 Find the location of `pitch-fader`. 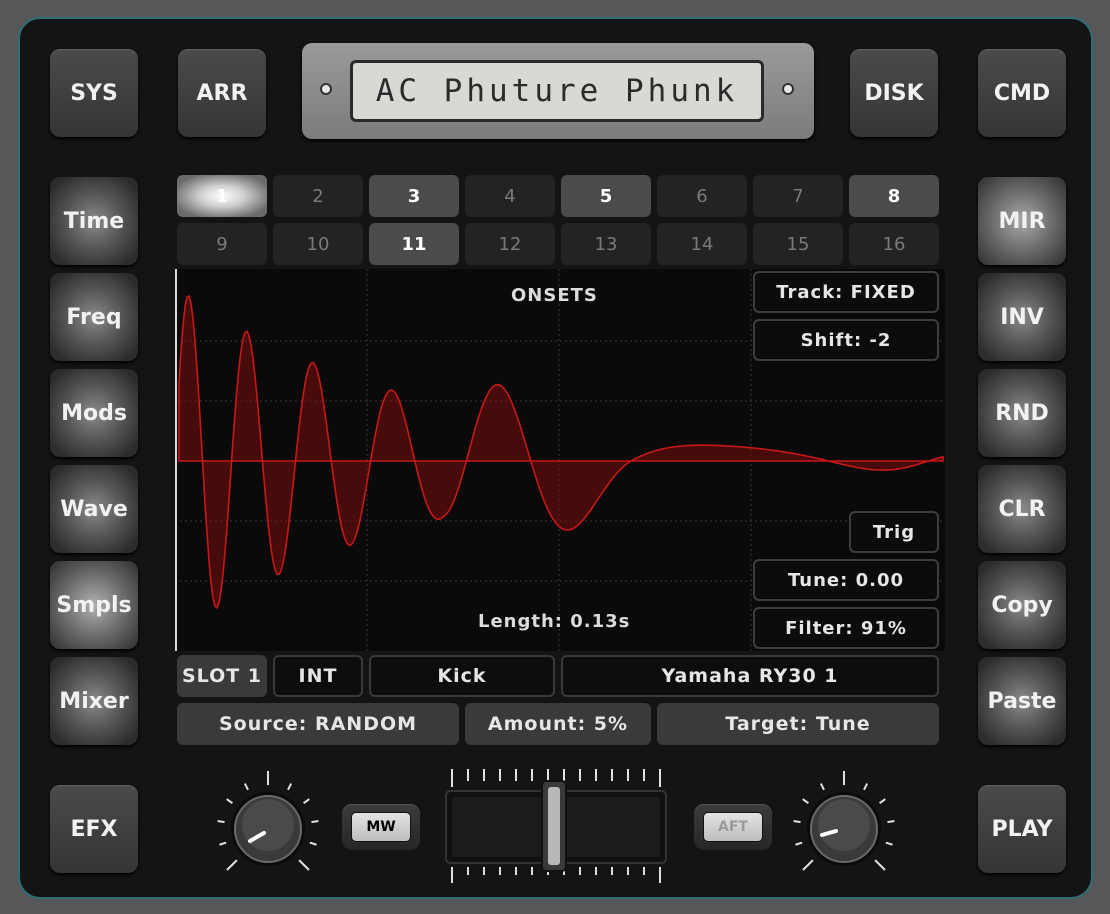

pitch-fader is located at coordinates (556, 826).